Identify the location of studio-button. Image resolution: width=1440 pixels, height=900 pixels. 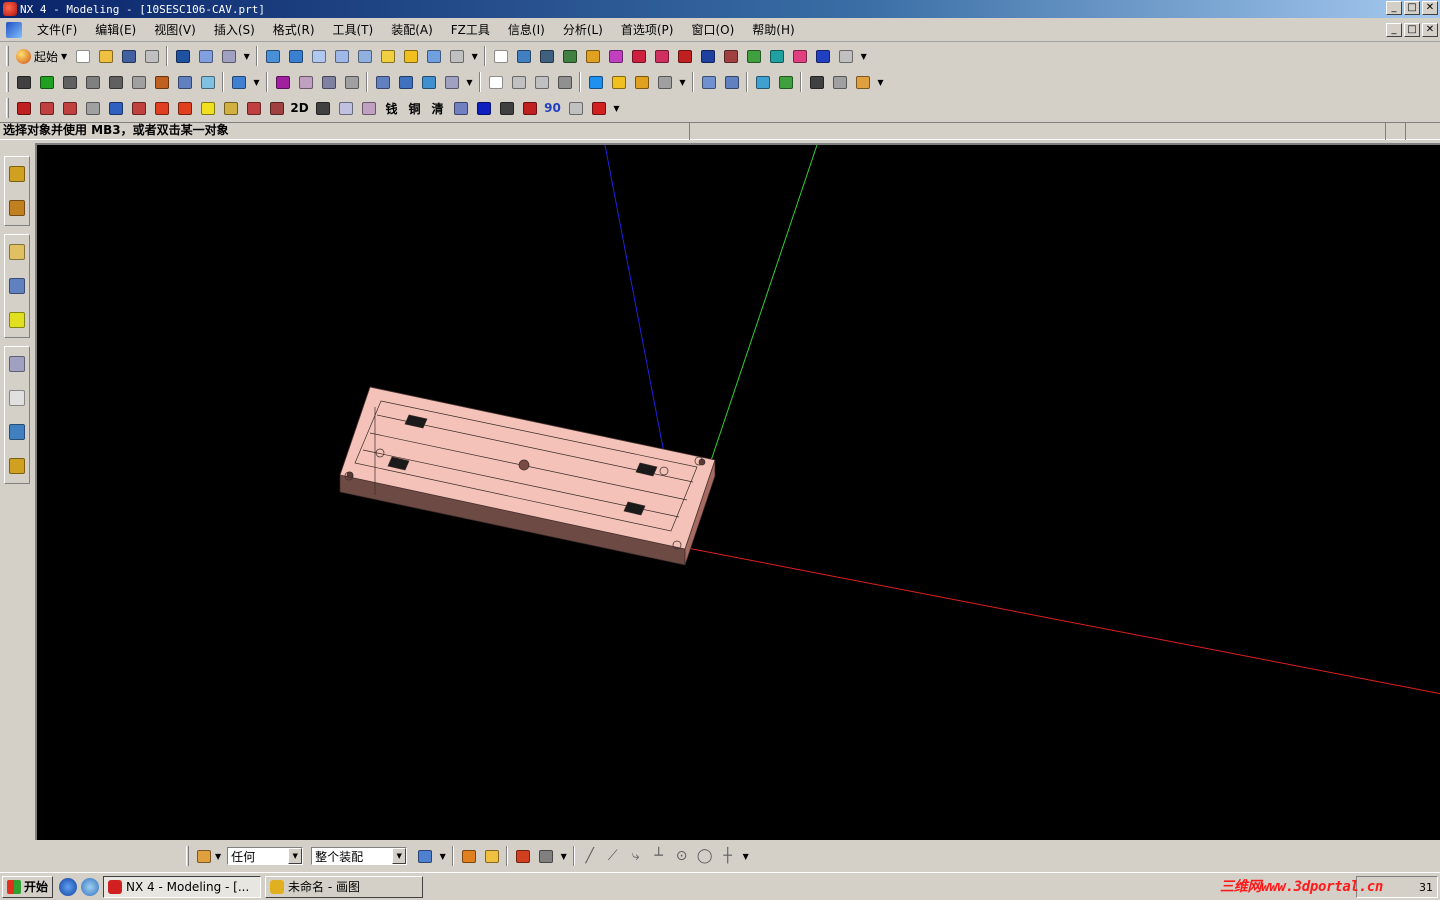
(411, 56).